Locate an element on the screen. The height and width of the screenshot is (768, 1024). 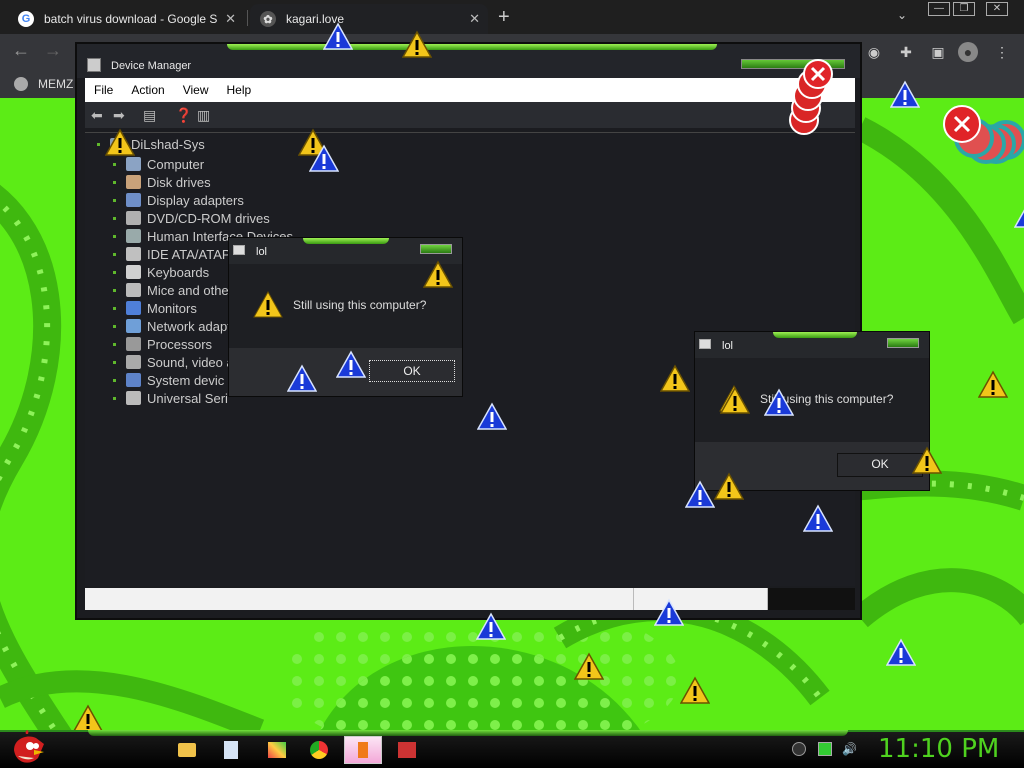
active-app-icon is located at coordinates (363, 750).